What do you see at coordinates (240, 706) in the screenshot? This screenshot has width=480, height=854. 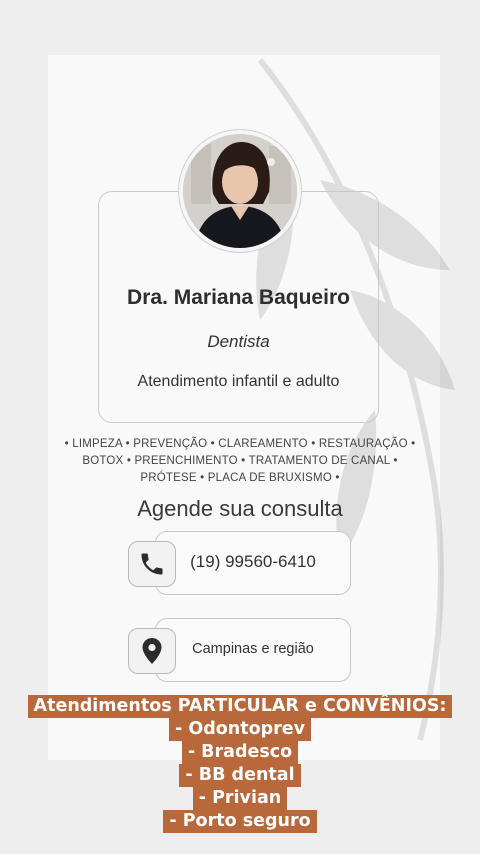 I see `insurance-banner-title: Atendimentos PARTICULAR e CONVÊNIOS:` at bounding box center [240, 706].